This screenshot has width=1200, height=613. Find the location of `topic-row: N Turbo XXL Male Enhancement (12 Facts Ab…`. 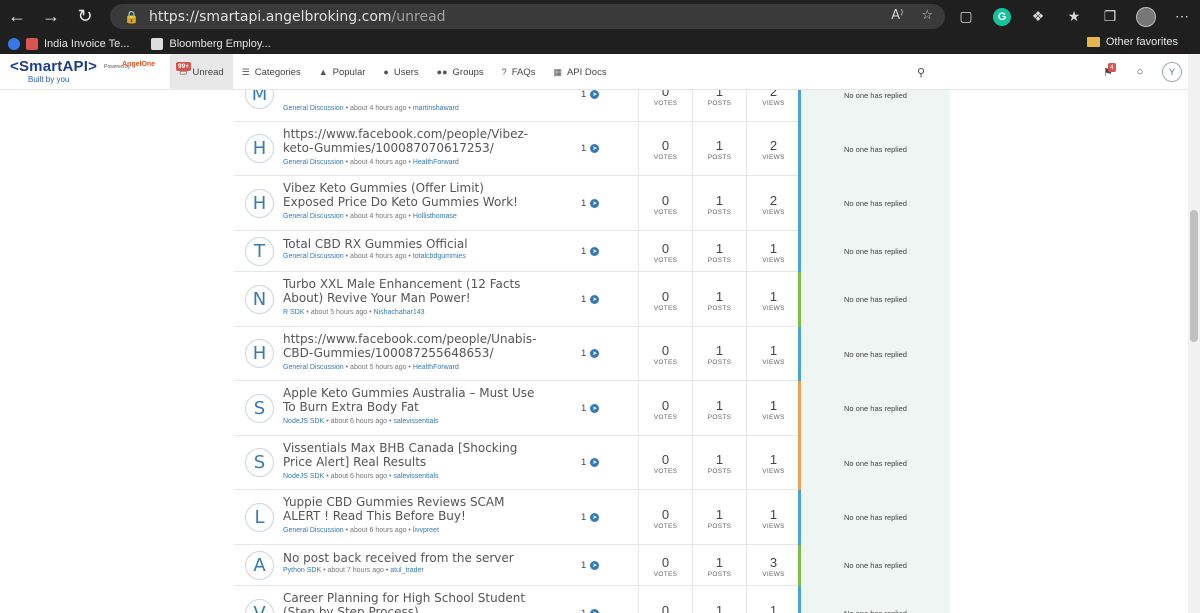

topic-row: N Turbo XXL Male Enhancement (12 Facts Ab… is located at coordinates (592, 299).